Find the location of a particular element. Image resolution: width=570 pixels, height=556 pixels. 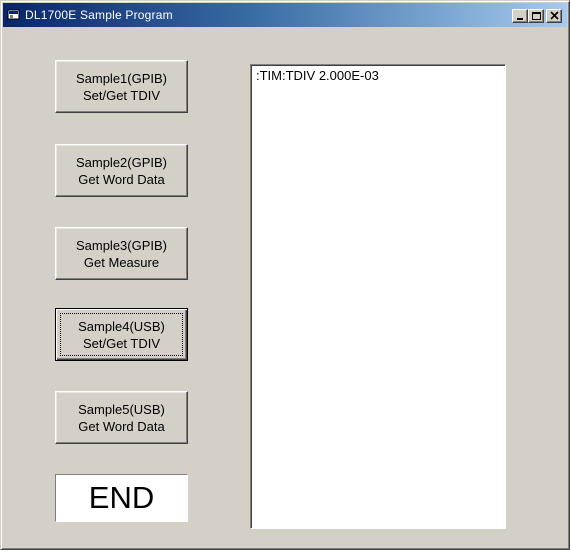

minimize-button is located at coordinates (520, 16).